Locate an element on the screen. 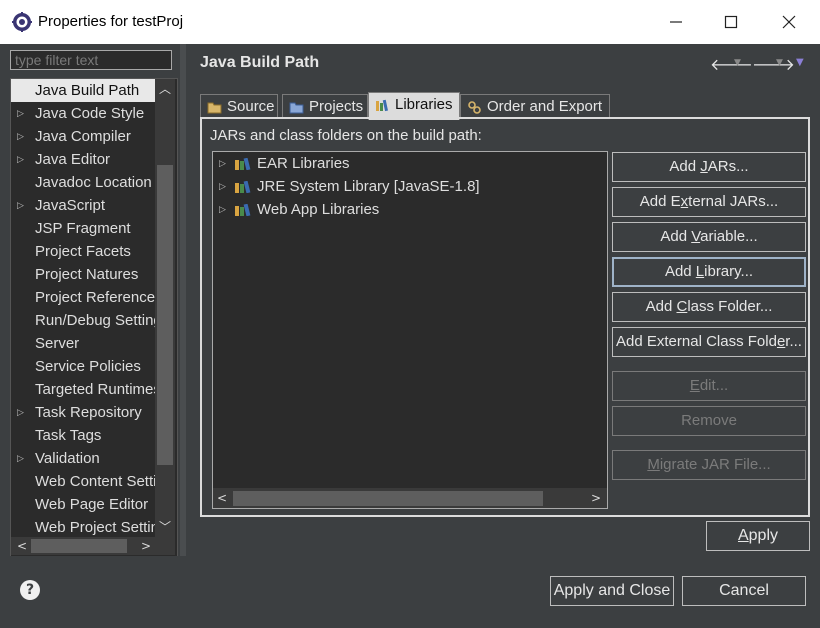 This screenshot has width=820, height=628. libraries-horizontal-scrollbar: < > is located at coordinates (410, 498).